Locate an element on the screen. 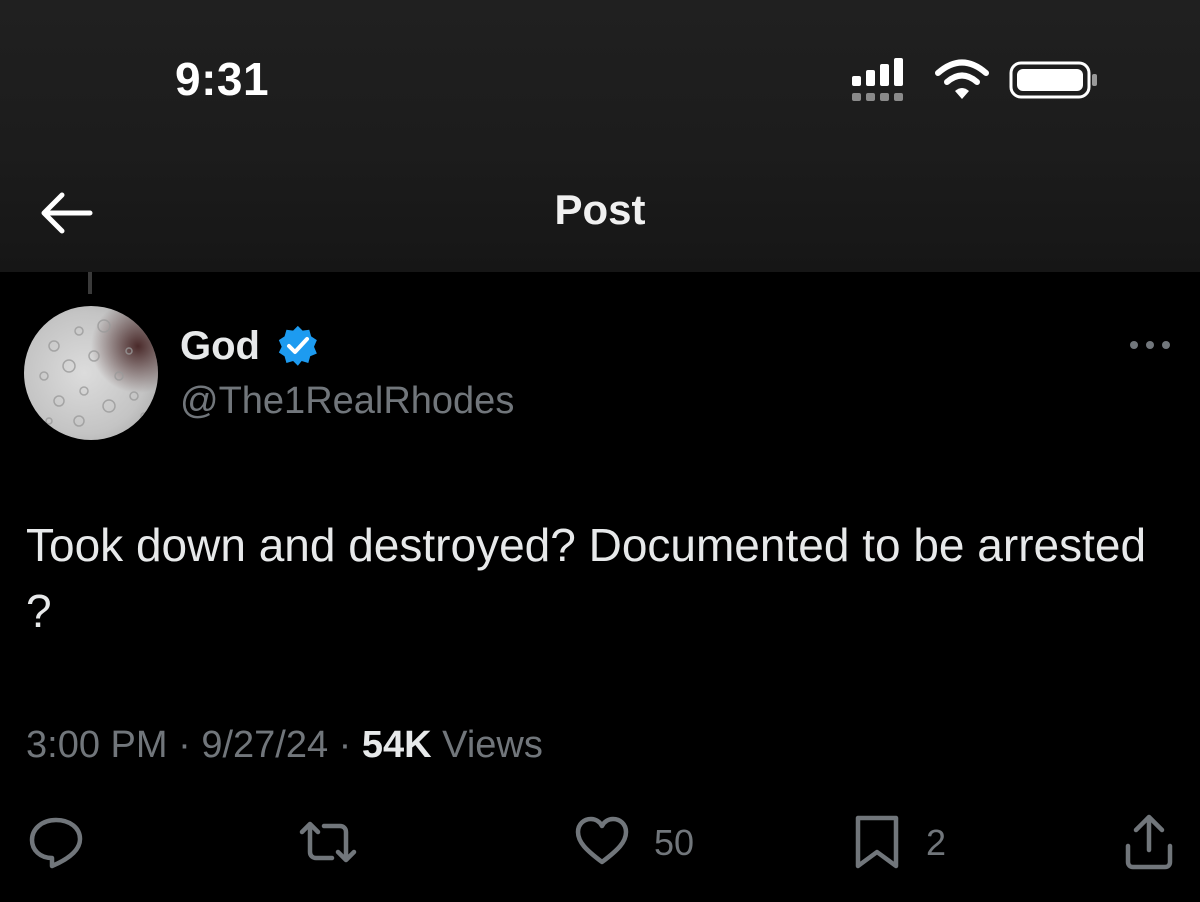 Image resolution: width=1200 pixels, height=902 pixels. nav-bar: Post is located at coordinates (600, 216).